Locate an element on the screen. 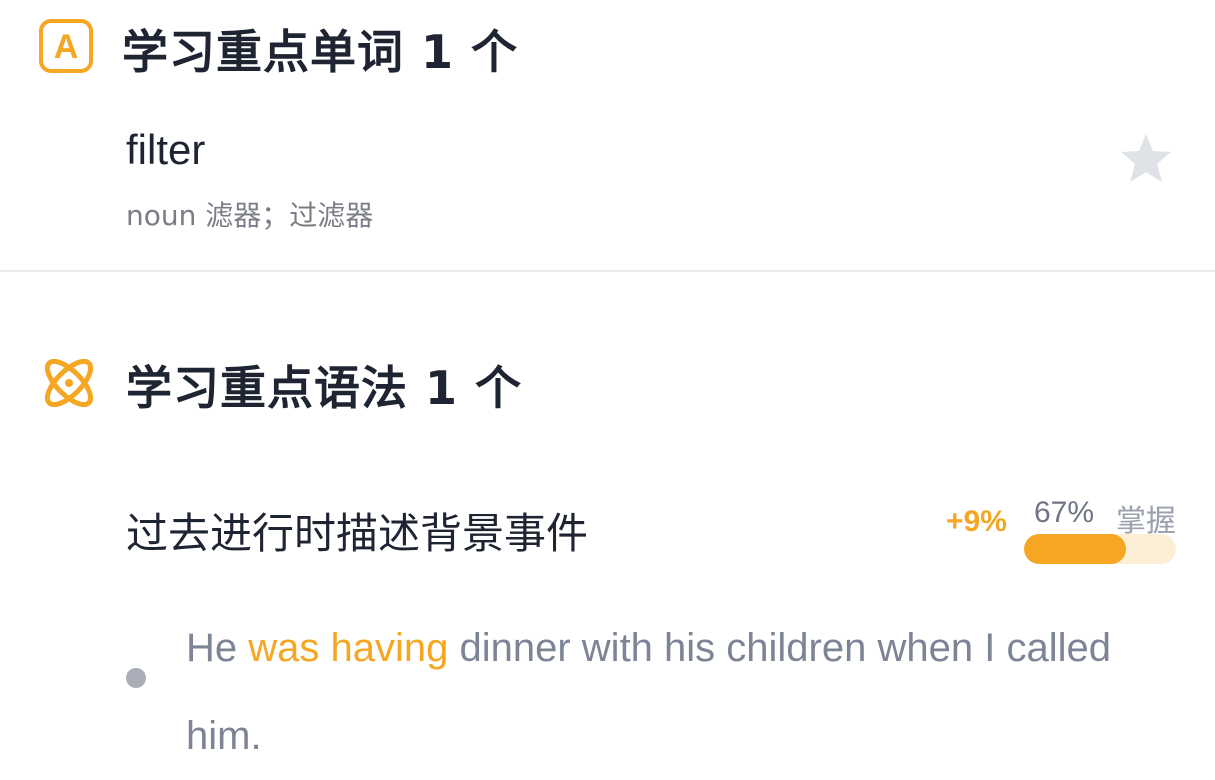 This screenshot has height=780, width=1215. example-highlight: was having is located at coordinates (348, 648).